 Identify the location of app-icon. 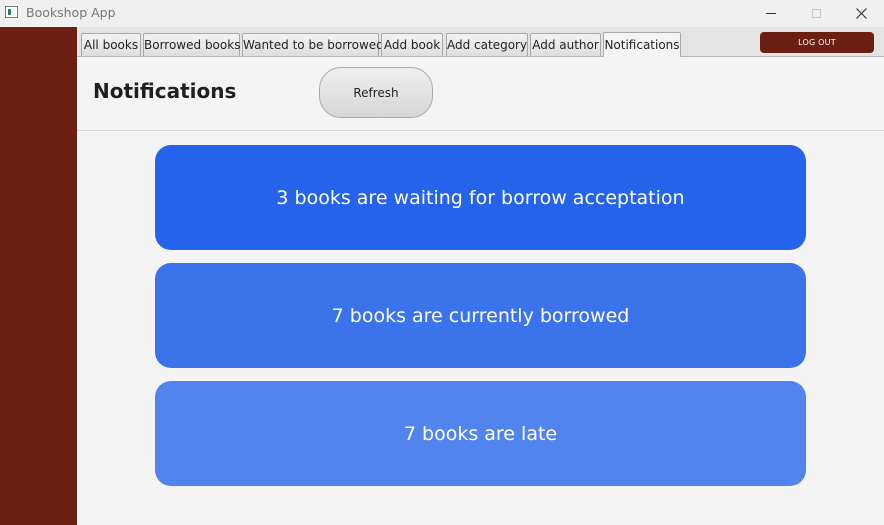
(11, 12).